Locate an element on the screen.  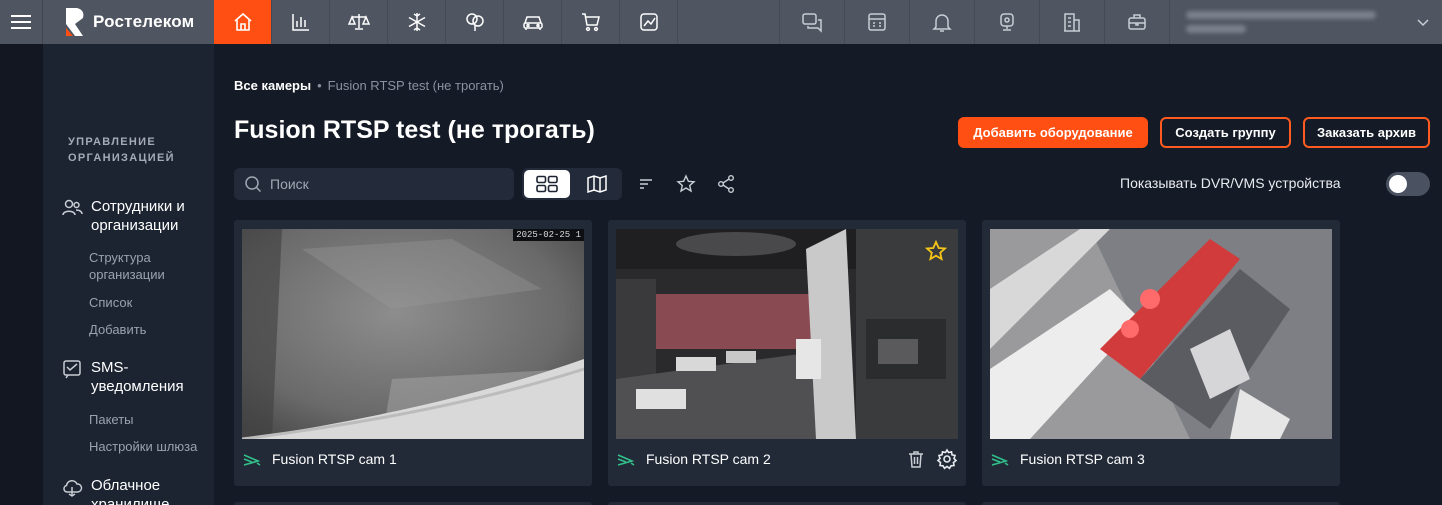
search-icon is located at coordinates (253, 184).